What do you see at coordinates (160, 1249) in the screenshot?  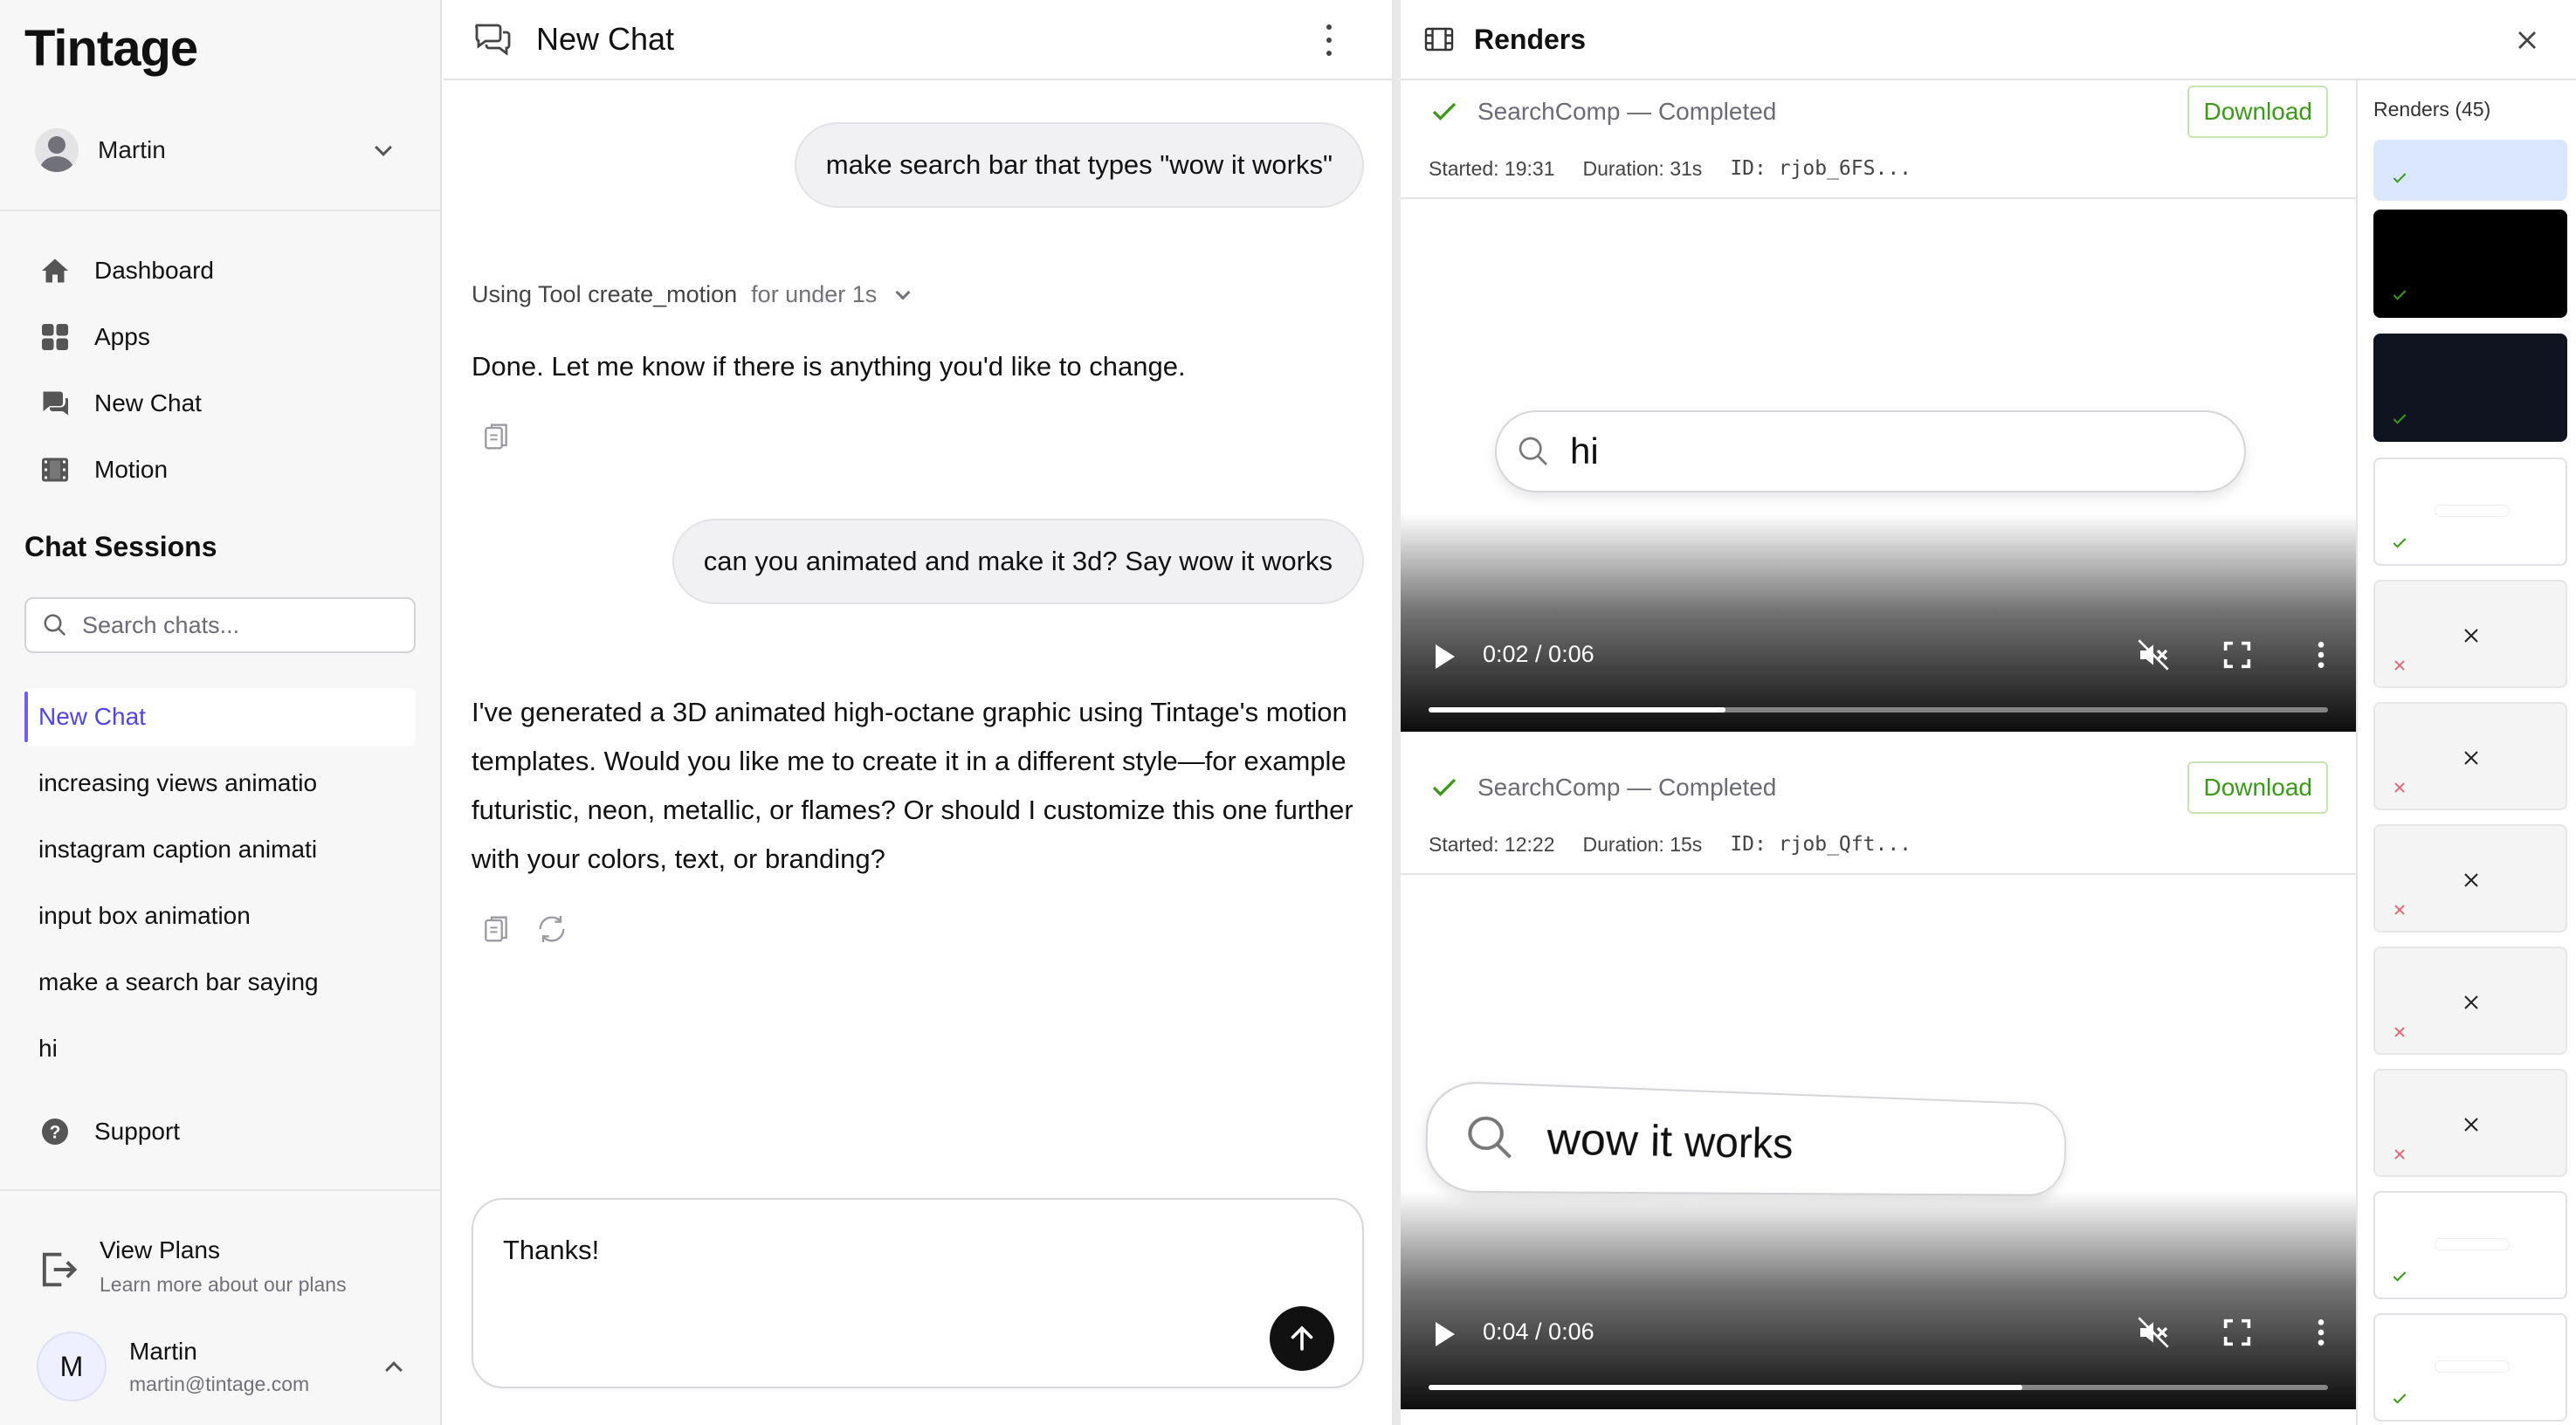 I see `view-plans-title: View Plans` at bounding box center [160, 1249].